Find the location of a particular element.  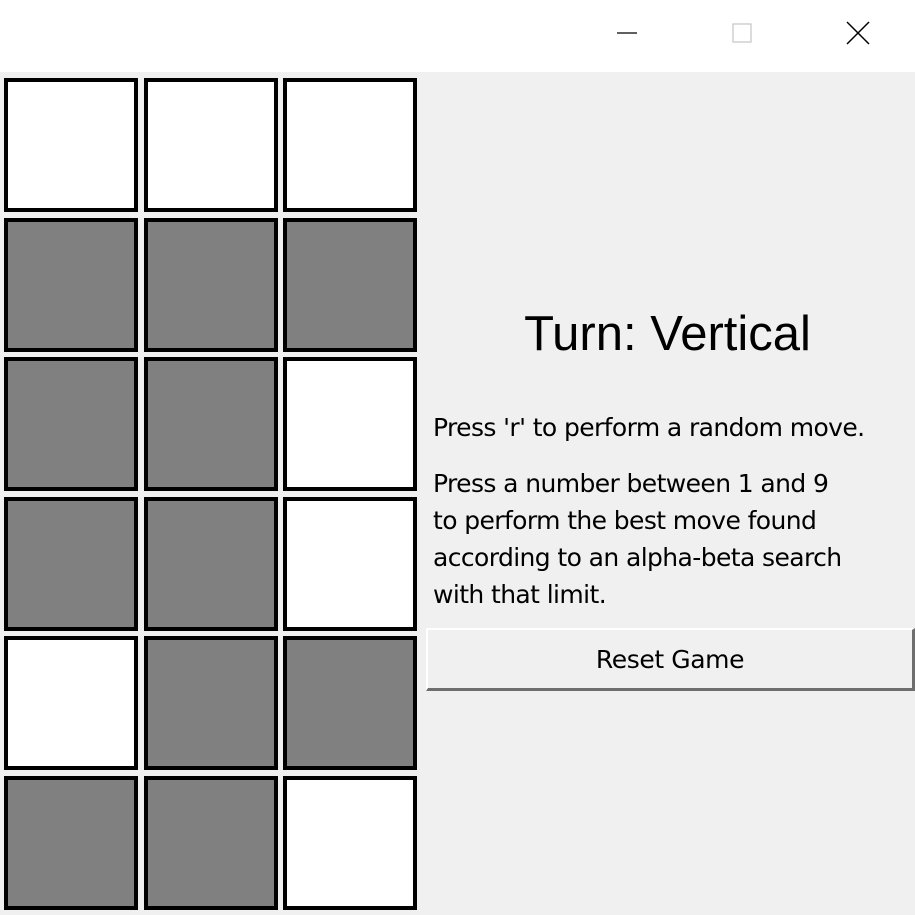

board-cell-r5-c2 is located at coordinates (211, 703).